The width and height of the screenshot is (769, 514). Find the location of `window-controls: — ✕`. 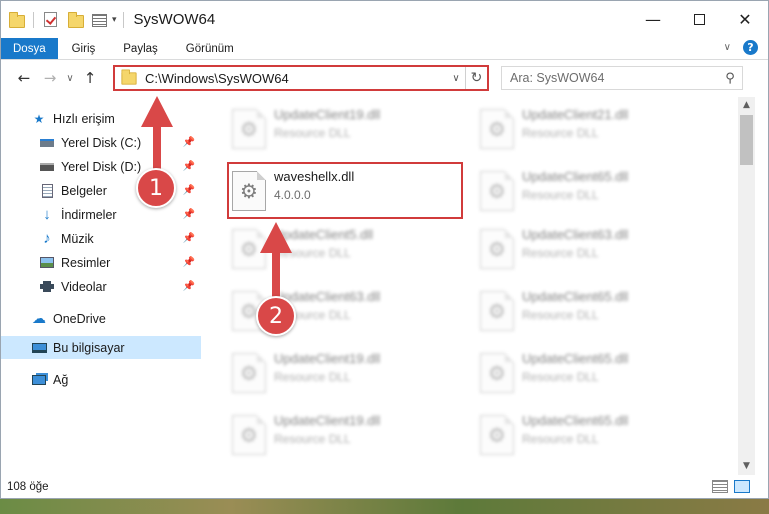

window-controls: — ✕ is located at coordinates (699, 19).